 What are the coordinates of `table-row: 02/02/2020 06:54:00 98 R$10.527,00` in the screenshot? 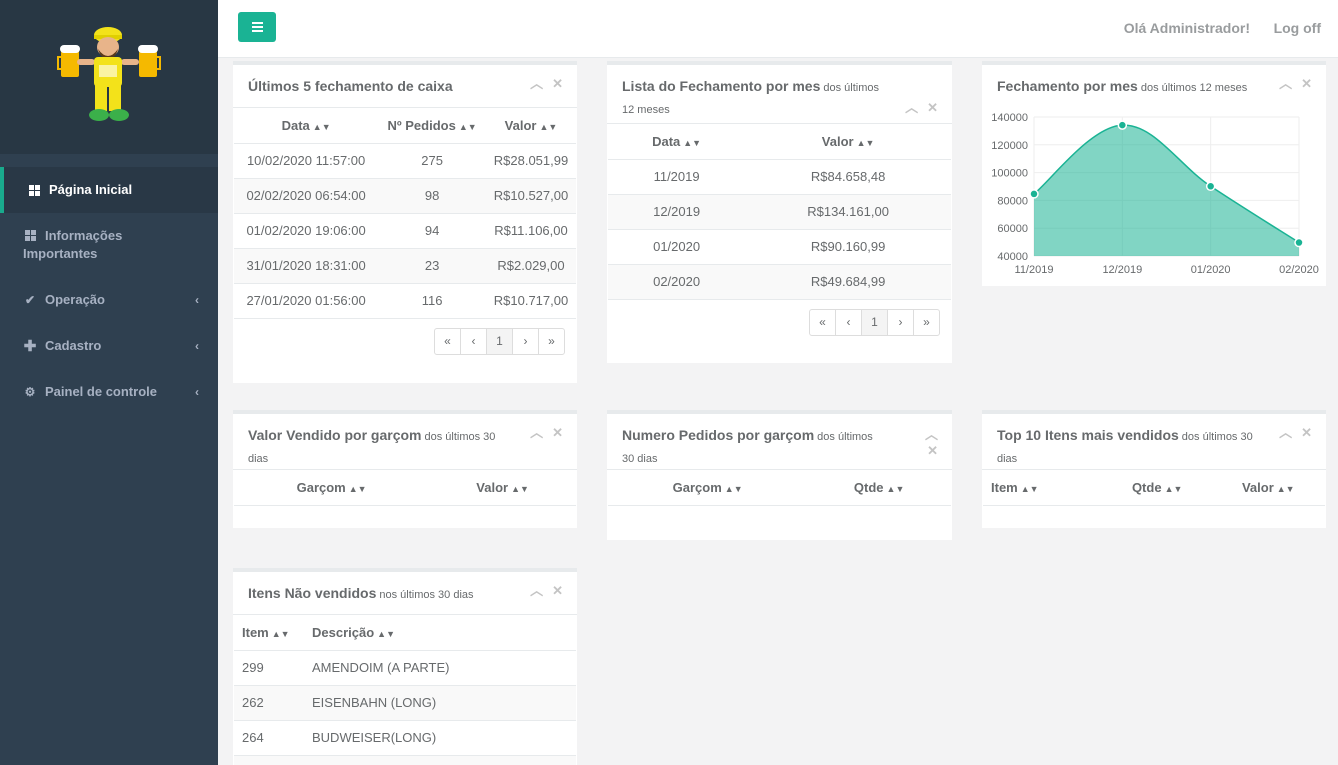 It's located at (405, 196).